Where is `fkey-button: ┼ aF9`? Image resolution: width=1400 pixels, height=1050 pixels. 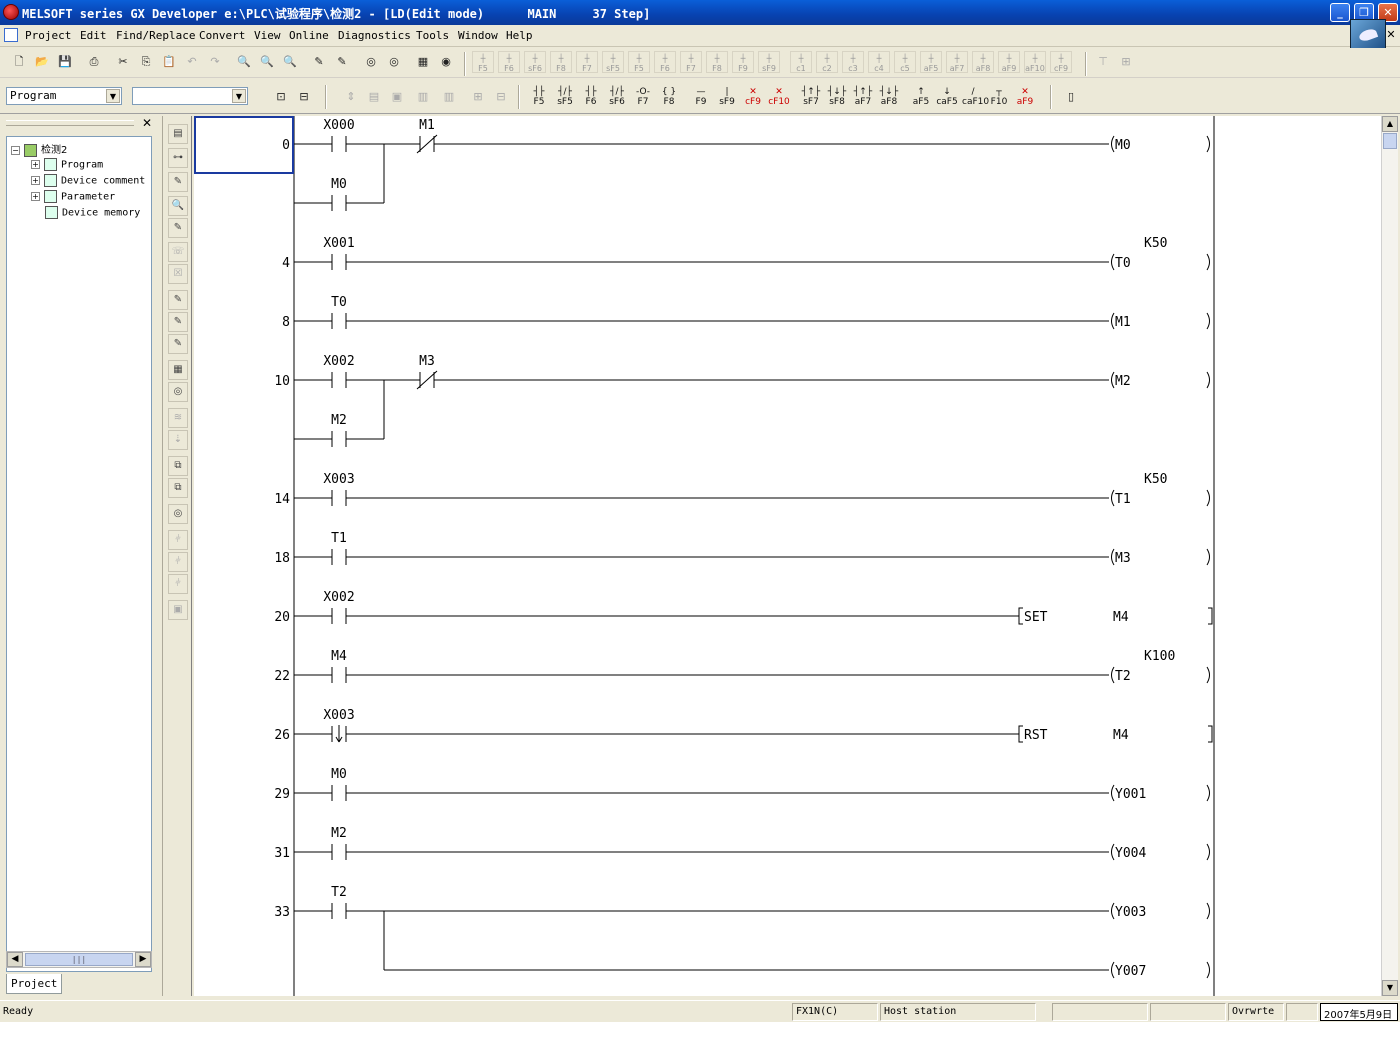 fkey-button: ┼ aF9 is located at coordinates (1009, 62).